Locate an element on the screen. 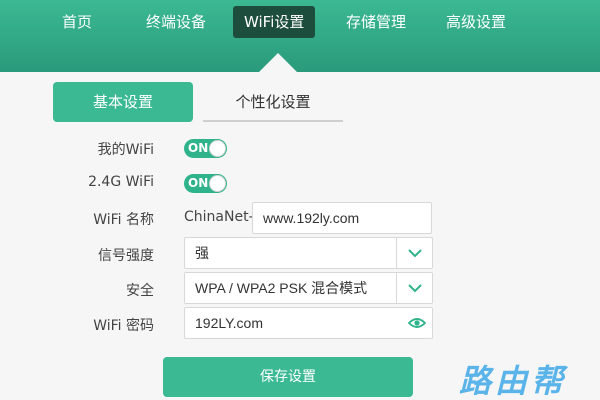 The image size is (600, 400). band-24g-label: 2.4G WiFi is located at coordinates (121, 182).